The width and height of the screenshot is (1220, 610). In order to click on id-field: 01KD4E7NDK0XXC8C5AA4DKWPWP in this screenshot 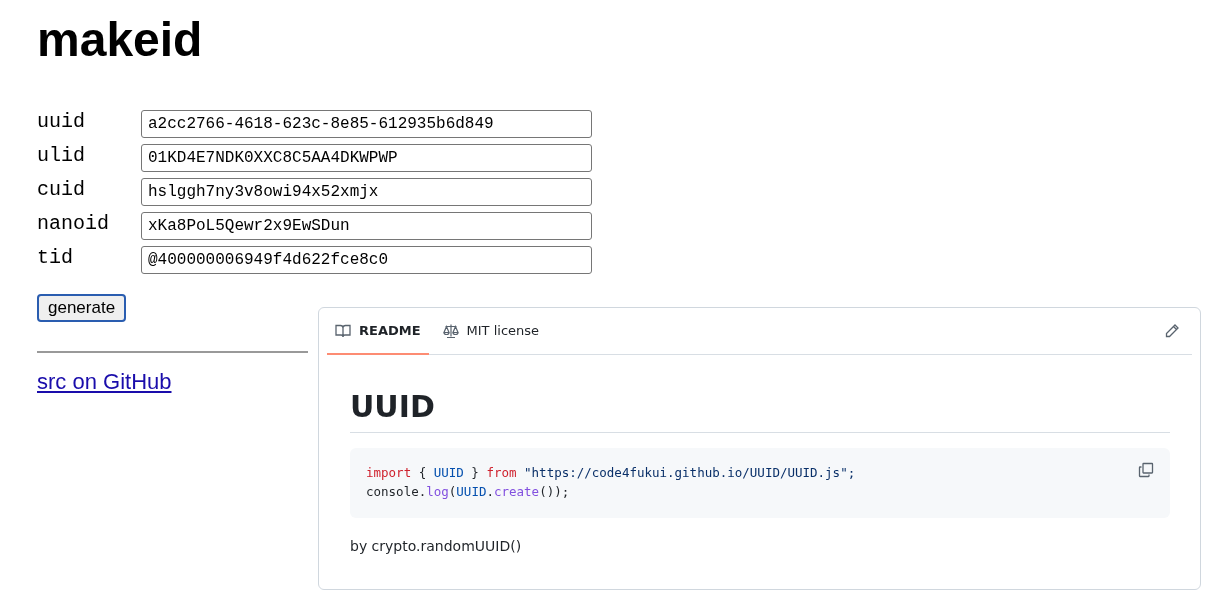, I will do `click(366, 158)`.